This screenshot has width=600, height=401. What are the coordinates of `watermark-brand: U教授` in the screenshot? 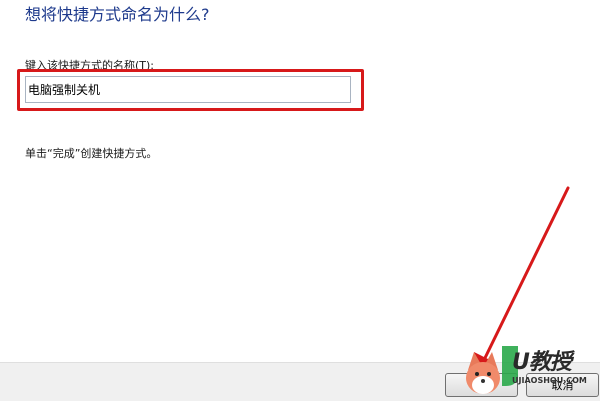 It's located at (542, 362).